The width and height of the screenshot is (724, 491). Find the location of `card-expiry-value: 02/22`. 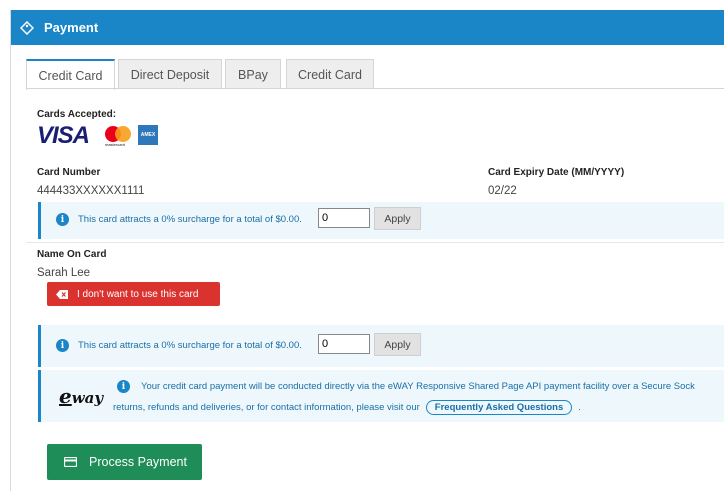

card-expiry-value: 02/22 is located at coordinates (502, 191).